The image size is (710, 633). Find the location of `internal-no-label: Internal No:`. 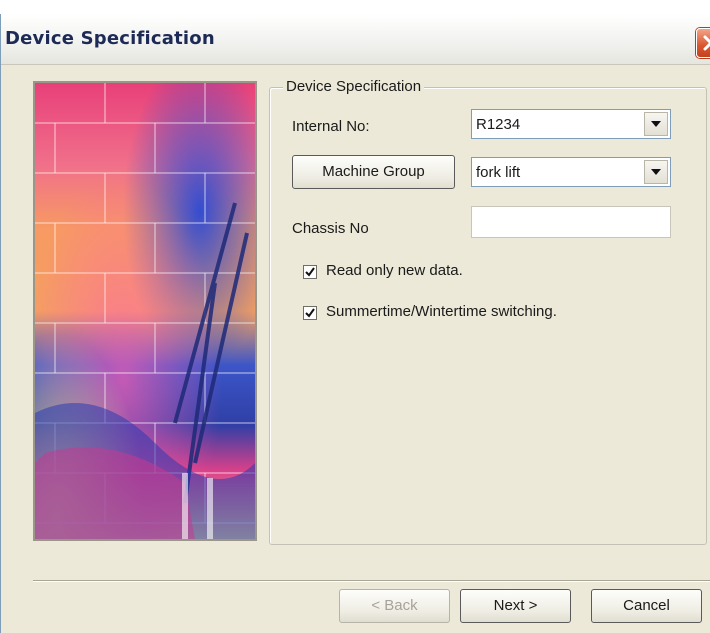

internal-no-label: Internal No: is located at coordinates (331, 126).